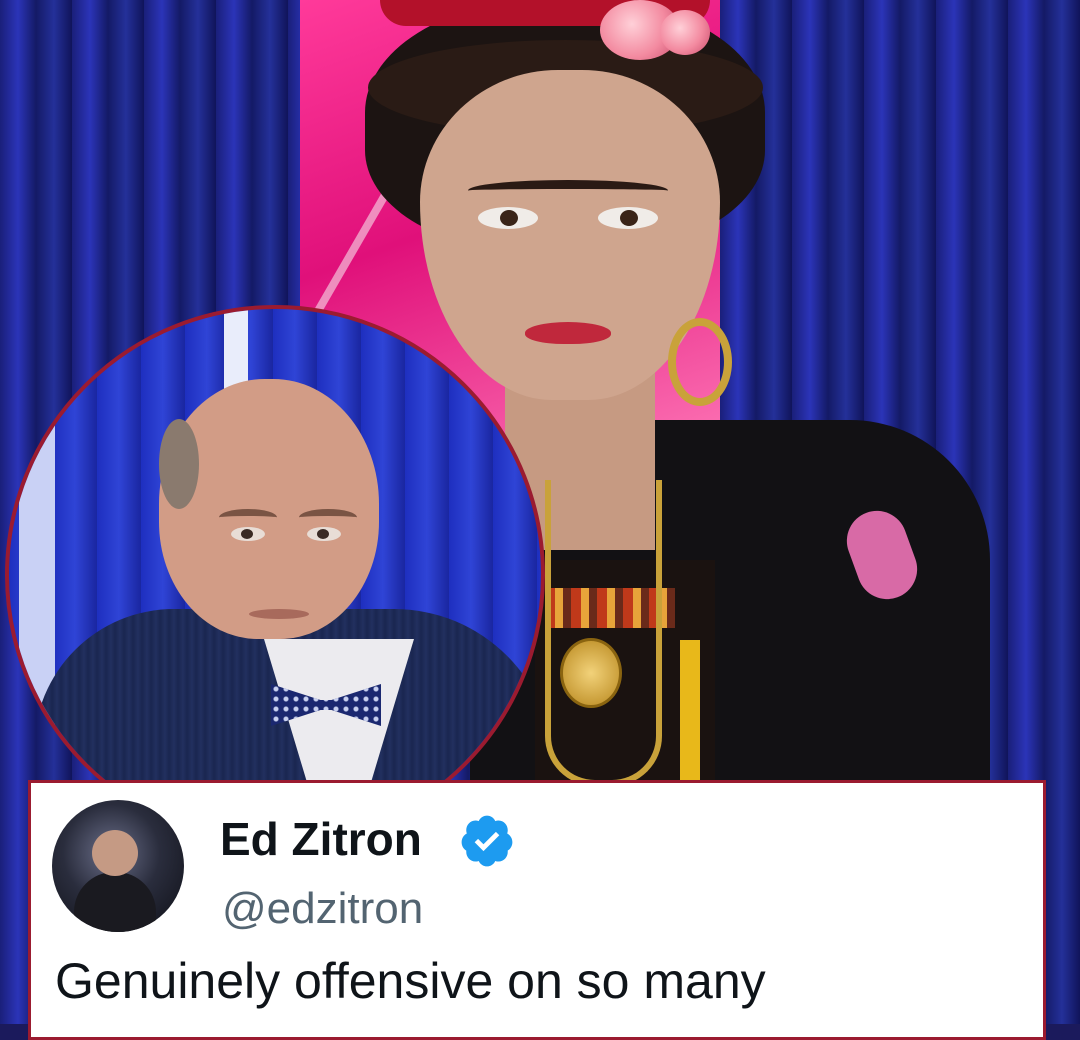  I want to click on user-handle: @edzitron, so click(322, 909).